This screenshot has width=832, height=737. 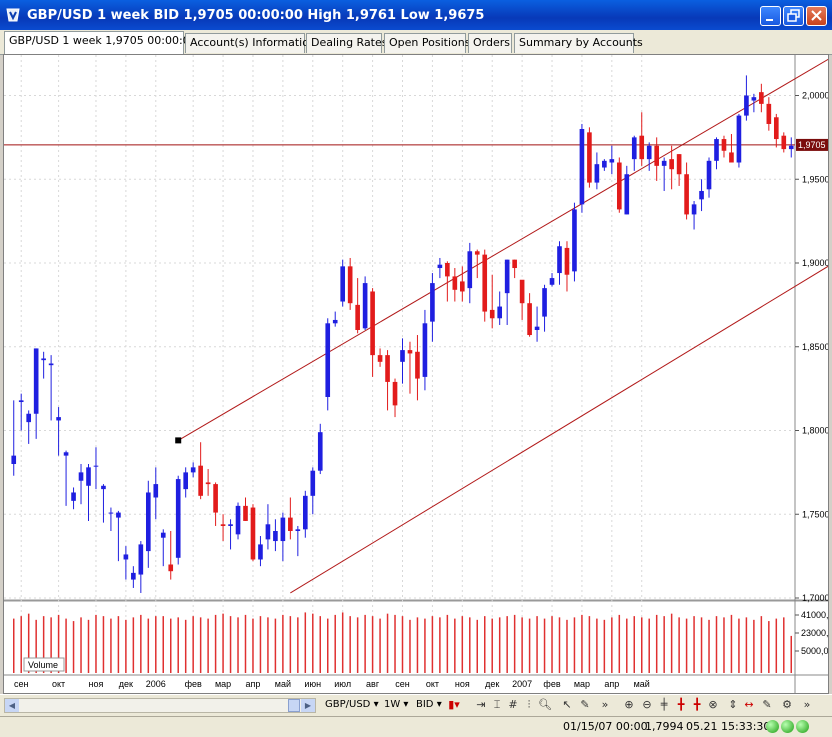 What do you see at coordinates (481, 705) in the screenshot?
I see `crosshair-icon: ⇥` at bounding box center [481, 705].